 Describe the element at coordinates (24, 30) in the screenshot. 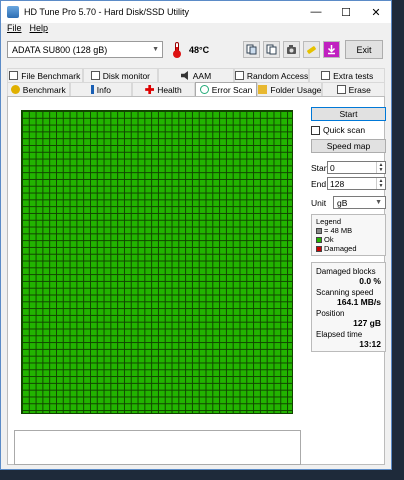

I see `menu-bar: File Help` at that location.